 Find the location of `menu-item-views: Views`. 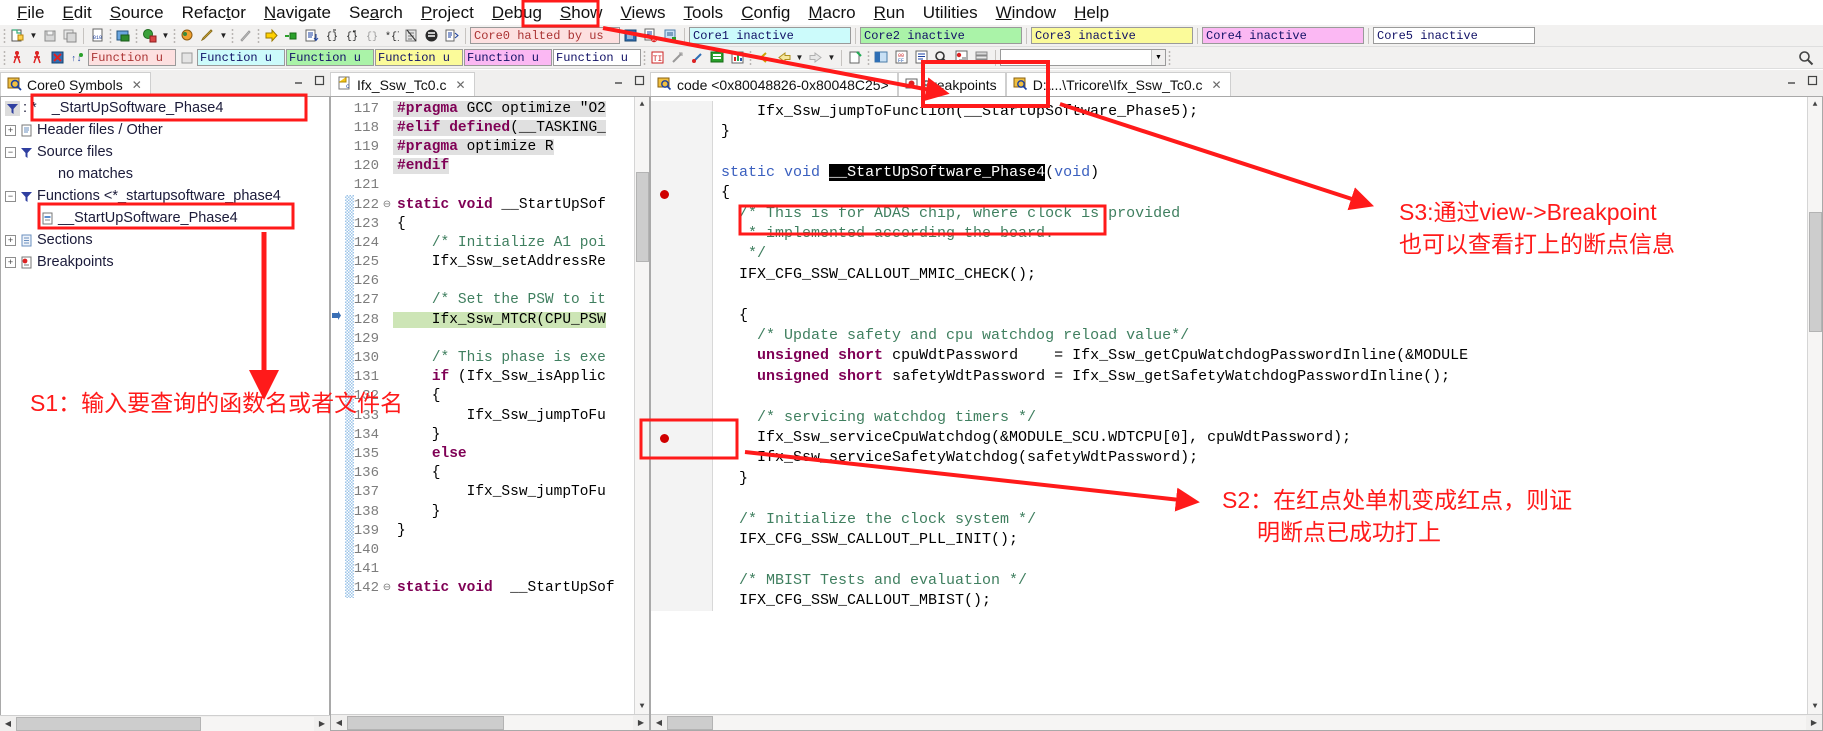

menu-item-views: Views is located at coordinates (642, 13).